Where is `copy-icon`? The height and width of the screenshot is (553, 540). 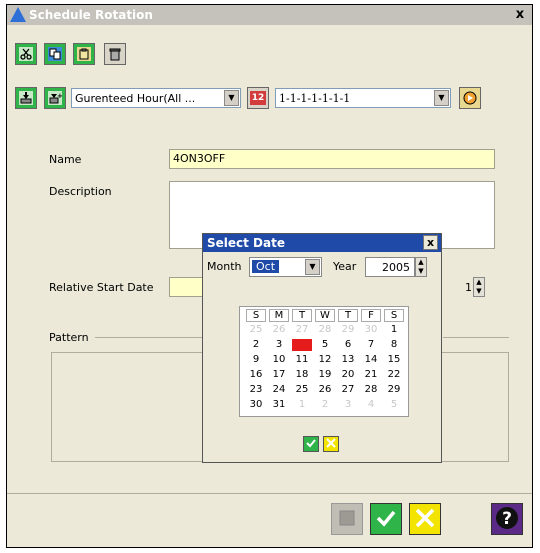 copy-icon is located at coordinates (55, 54).